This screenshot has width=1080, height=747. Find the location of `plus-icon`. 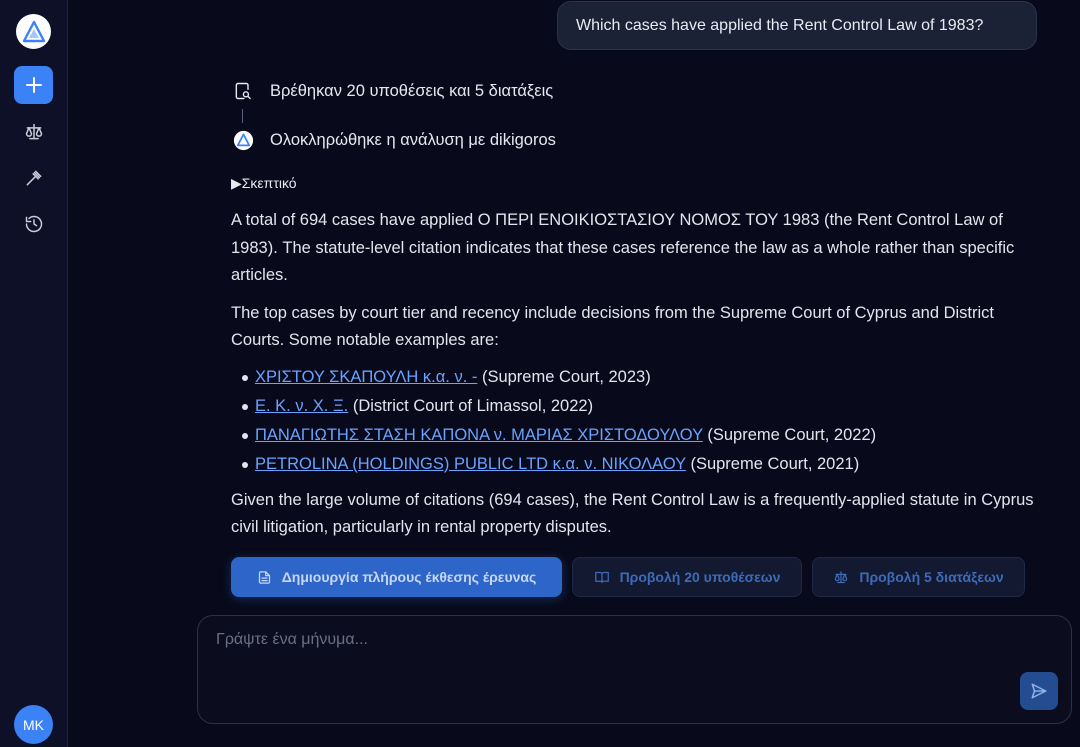

plus-icon is located at coordinates (33, 85).